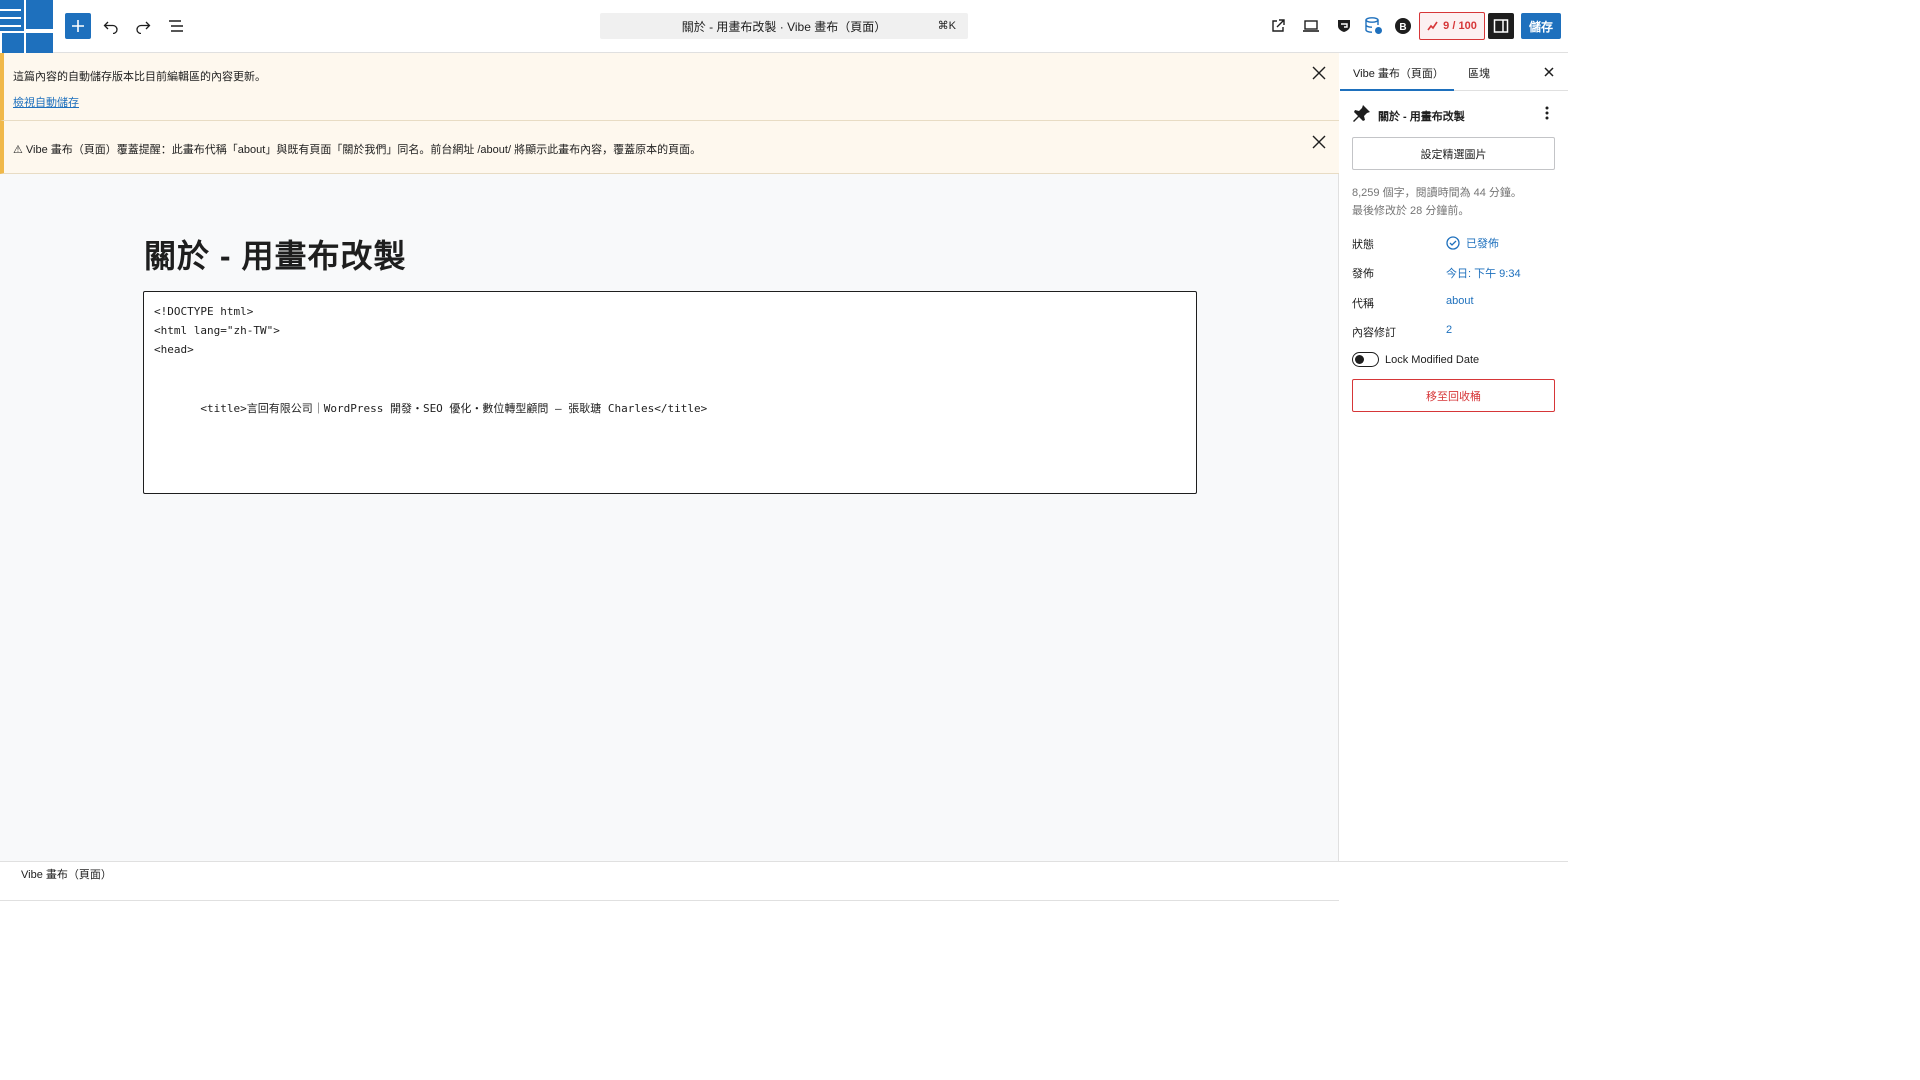  I want to click on laptop-icon, so click(1311, 26).